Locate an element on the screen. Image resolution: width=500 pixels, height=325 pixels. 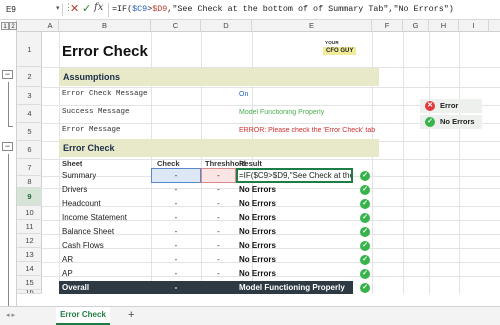
assumption-value: On is located at coordinates (243, 94).